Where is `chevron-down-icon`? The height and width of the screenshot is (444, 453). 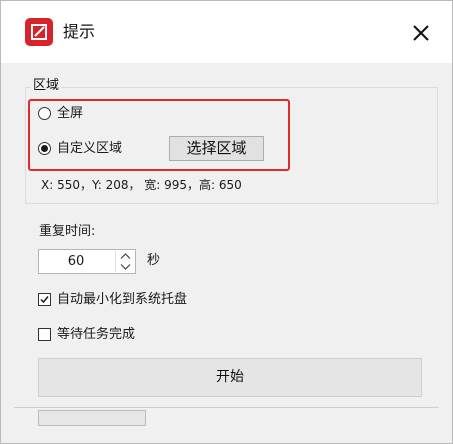
chevron-down-icon is located at coordinates (125, 267).